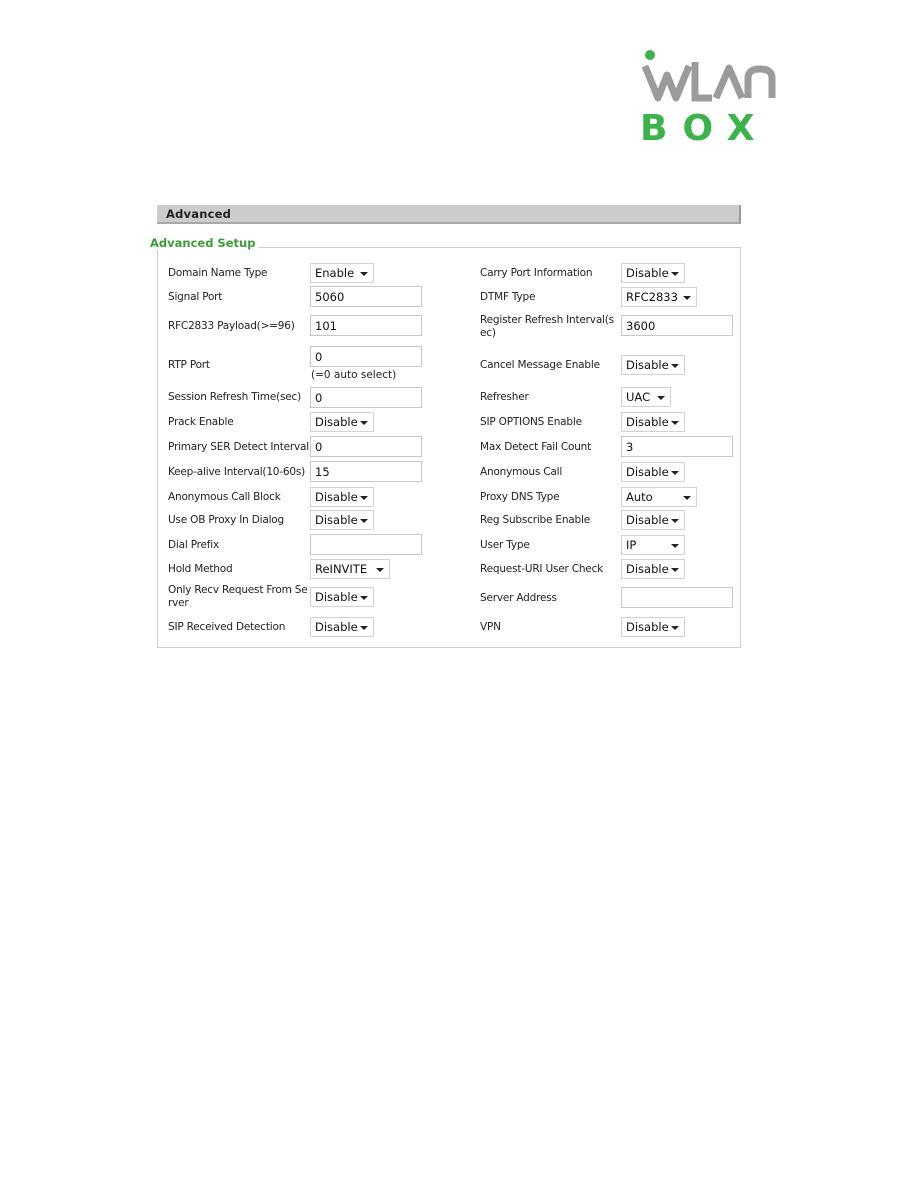 The image size is (918, 1188). What do you see at coordinates (631, 545) in the screenshot?
I see `select-value: IP` at bounding box center [631, 545].